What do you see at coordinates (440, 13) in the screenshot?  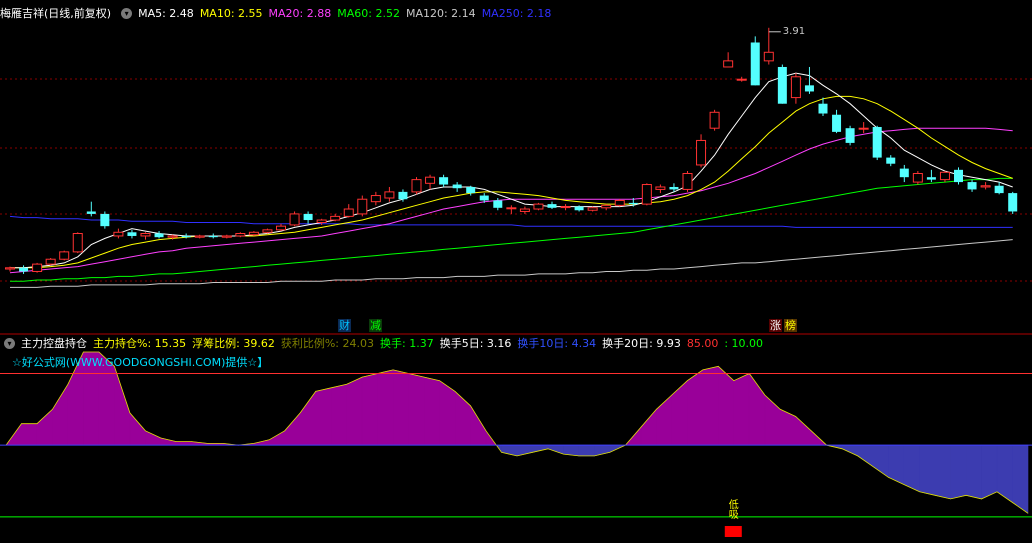 I see `ma-label: MA120: 2.14` at bounding box center [440, 13].